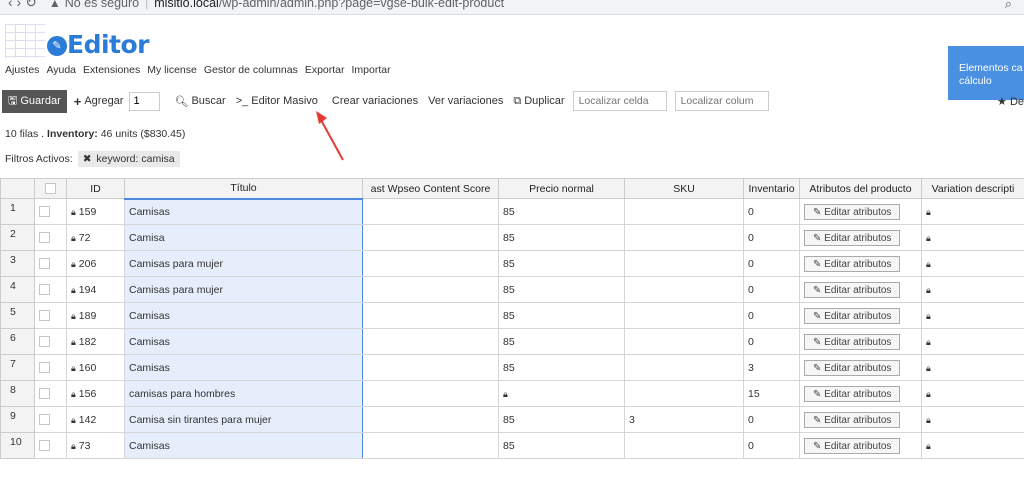 This screenshot has width=1024, height=485. Describe the element at coordinates (61, 70) in the screenshot. I see `menu-item-ayuda: Ayuda` at that location.